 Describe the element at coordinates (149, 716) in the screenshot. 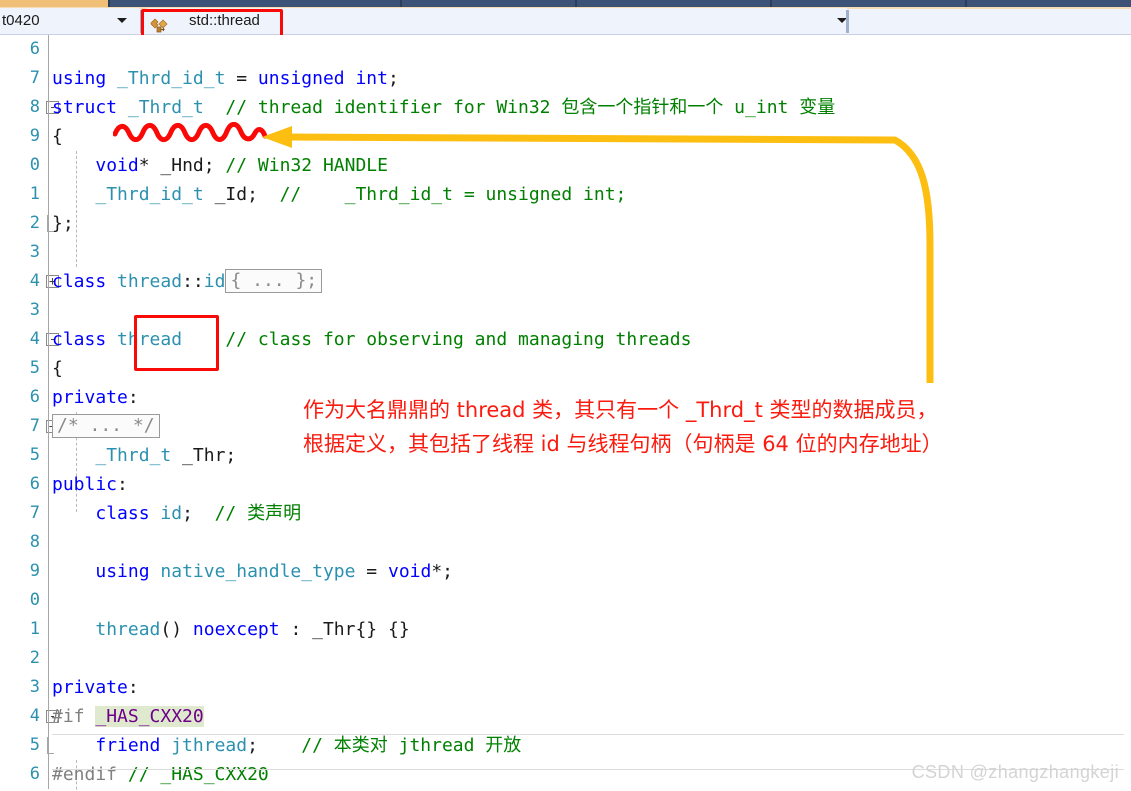

I see `code-token: _HAS_CXX20` at that location.